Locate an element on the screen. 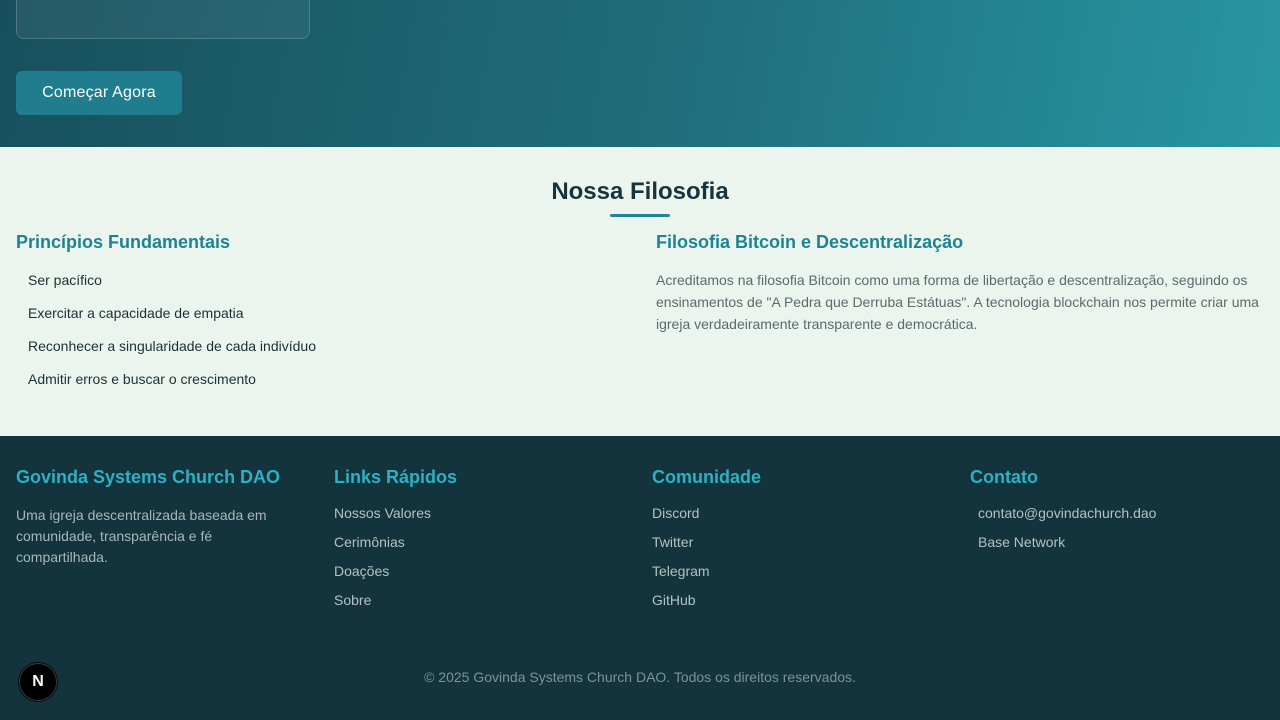 The image size is (1280, 720). list-item: Ser pacífico is located at coordinates (65, 280).